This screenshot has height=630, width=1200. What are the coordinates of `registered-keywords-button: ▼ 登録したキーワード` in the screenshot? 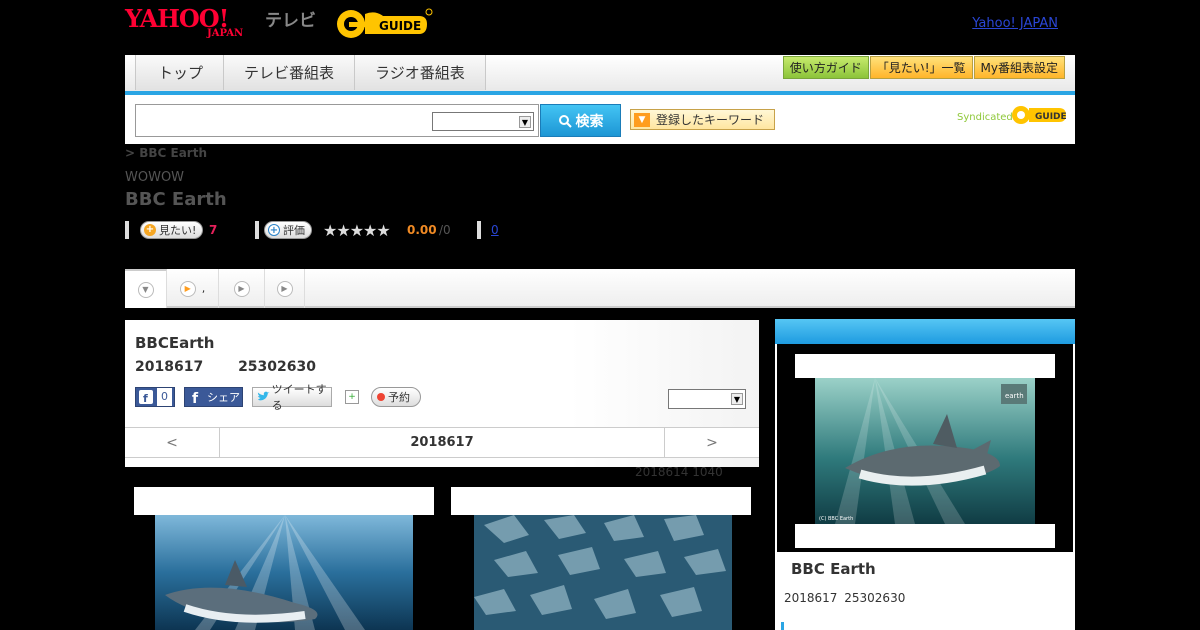 It's located at (702, 119).